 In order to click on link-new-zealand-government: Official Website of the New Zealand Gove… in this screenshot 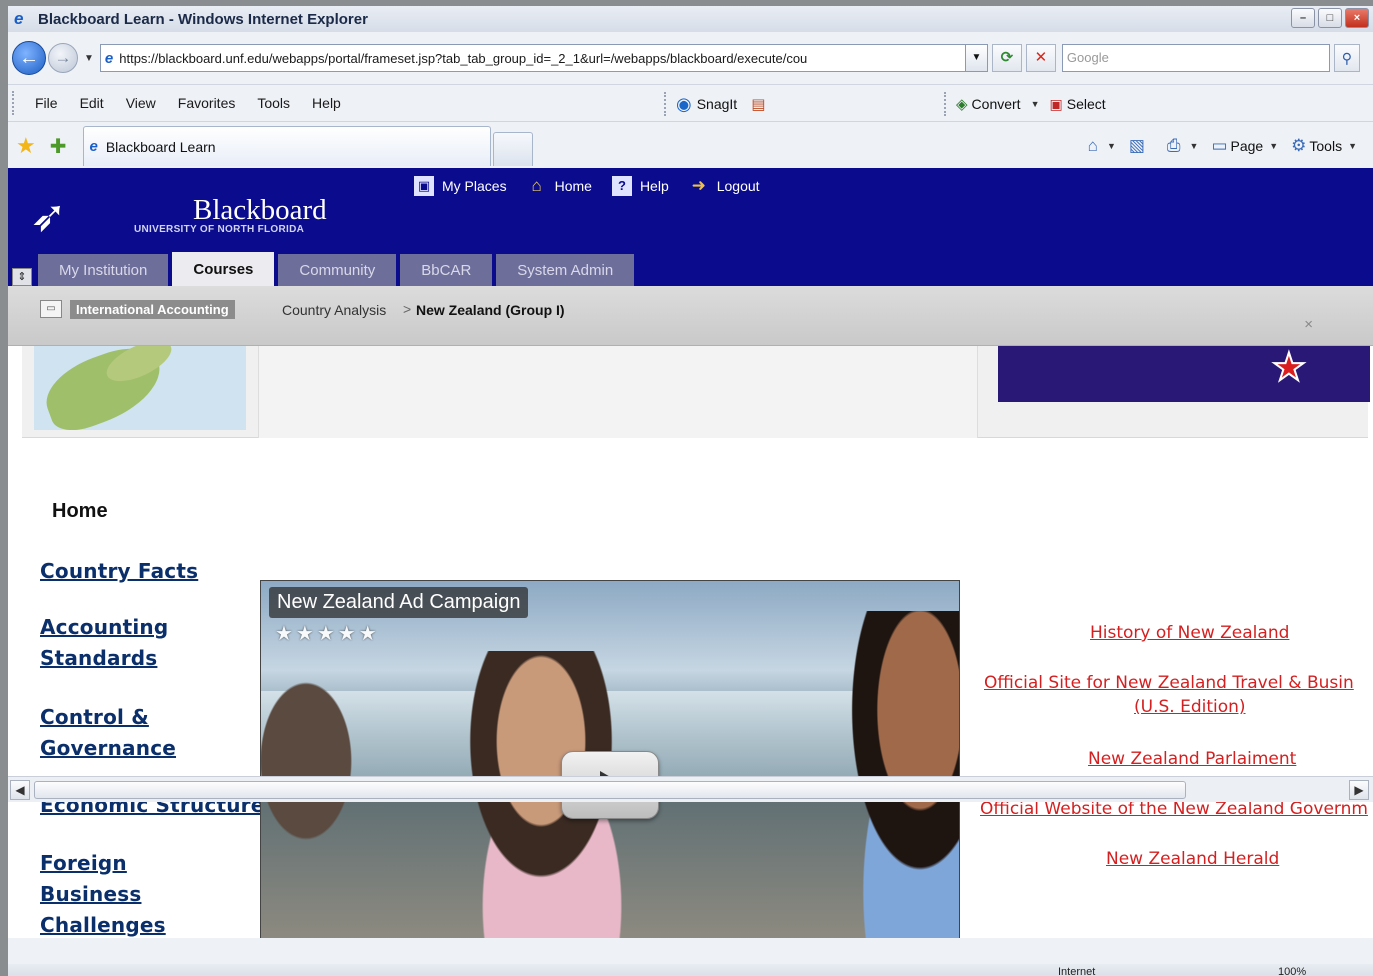, I will do `click(1174, 809)`.